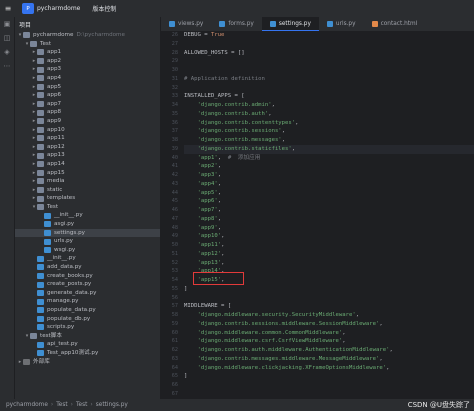  Describe the element at coordinates (87, 104) in the screenshot. I see `tree-item: ▸ app7` at that location.